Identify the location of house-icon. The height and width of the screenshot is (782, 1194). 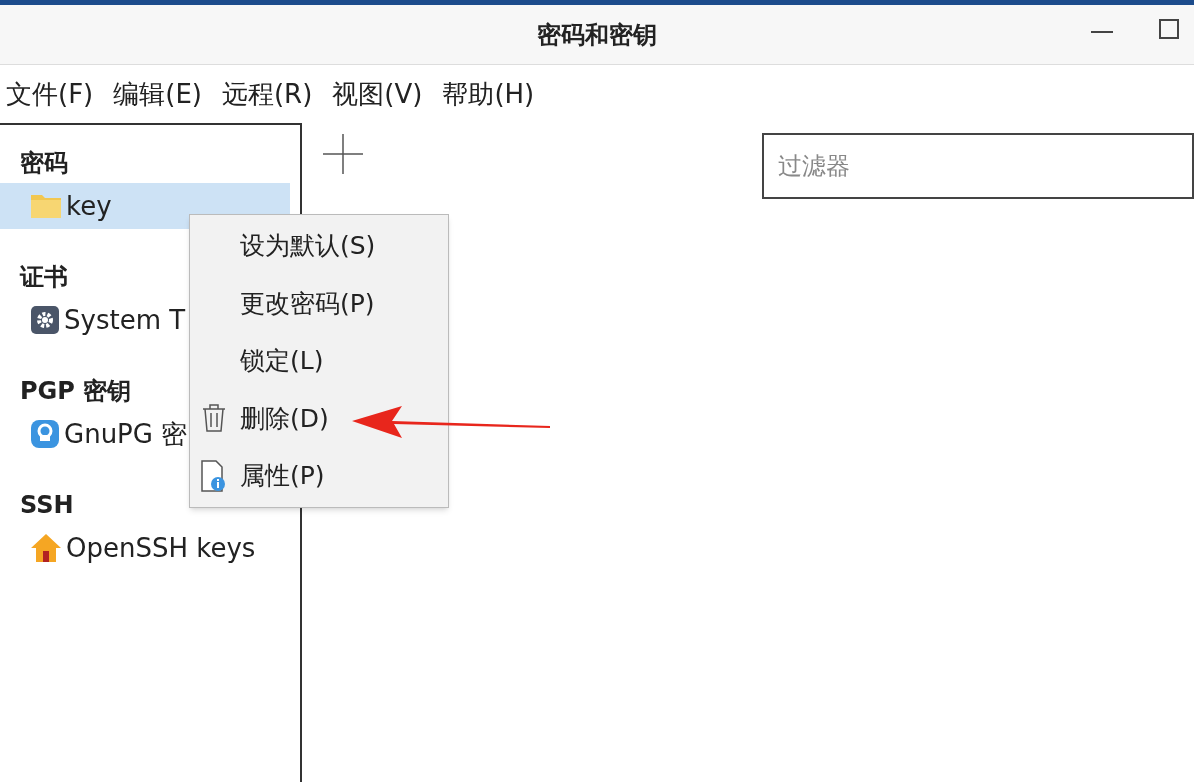
(46, 548).